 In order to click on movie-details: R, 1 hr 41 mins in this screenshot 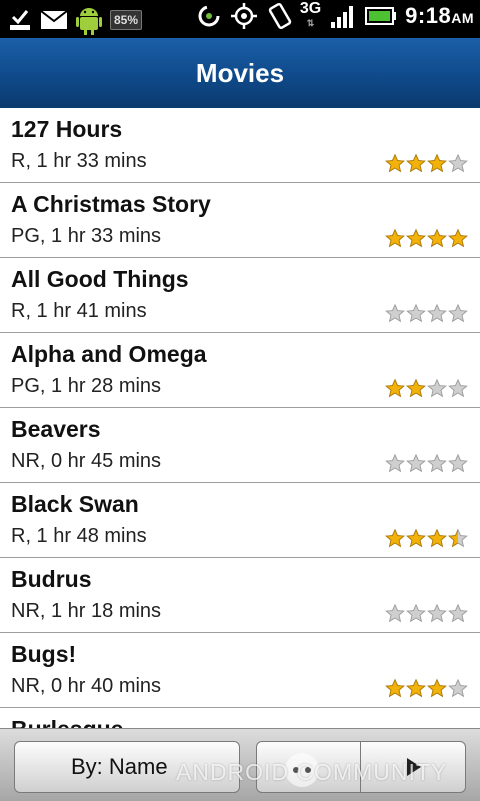, I will do `click(79, 311)`.